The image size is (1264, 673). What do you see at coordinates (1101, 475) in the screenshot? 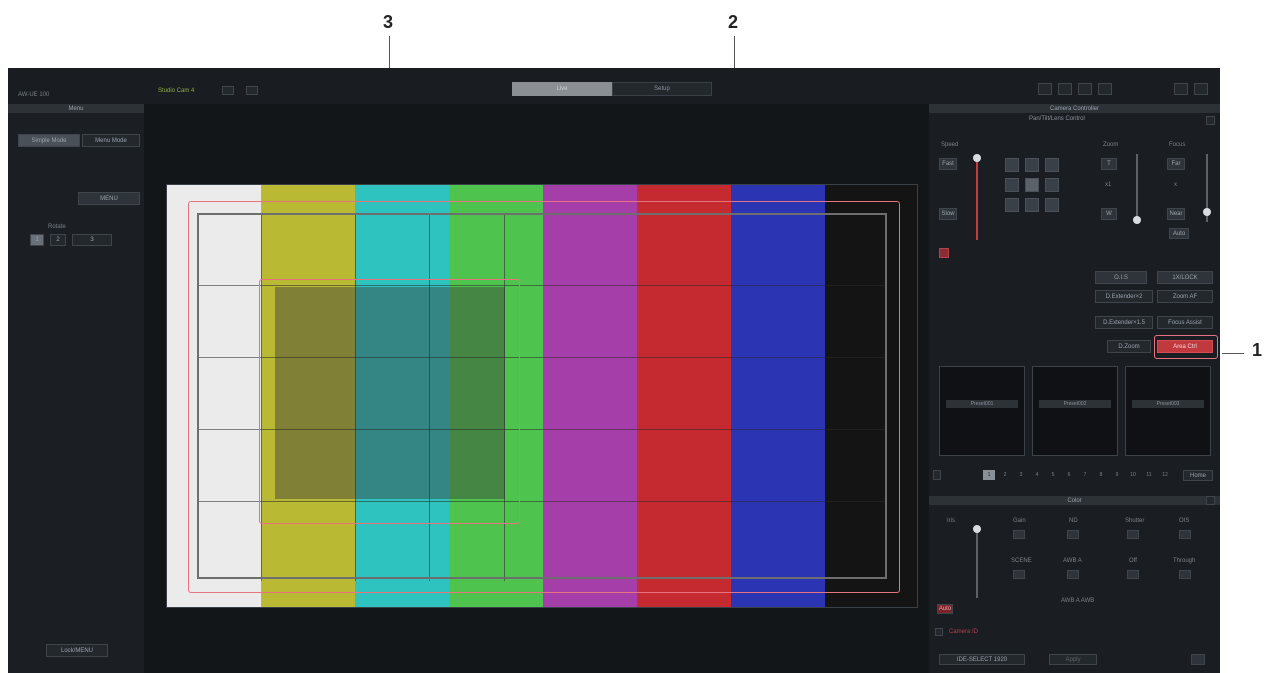
I see `preset-page-8: 8` at bounding box center [1101, 475].